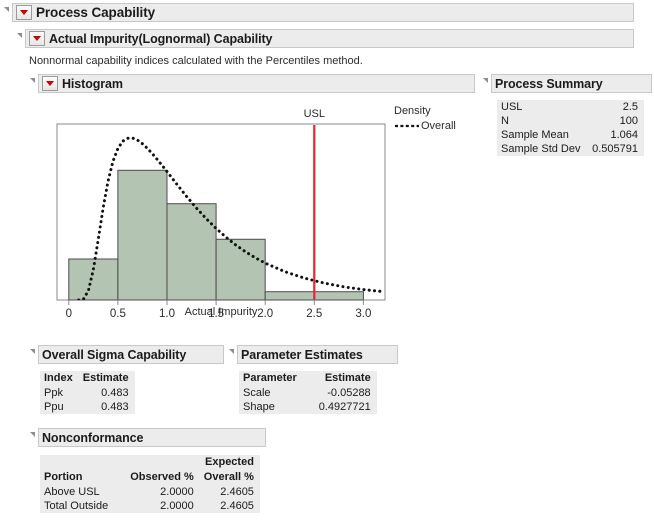  Describe the element at coordinates (339, 393) in the screenshot. I see `estimate-cell: -0.05288` at that location.